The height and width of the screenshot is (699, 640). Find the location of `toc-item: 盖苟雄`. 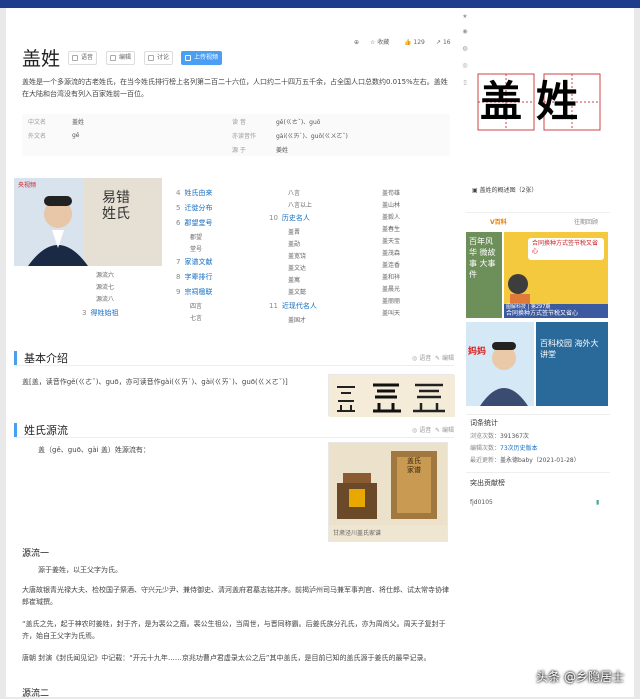

toc-item: 盖苟雄 is located at coordinates (391, 192).